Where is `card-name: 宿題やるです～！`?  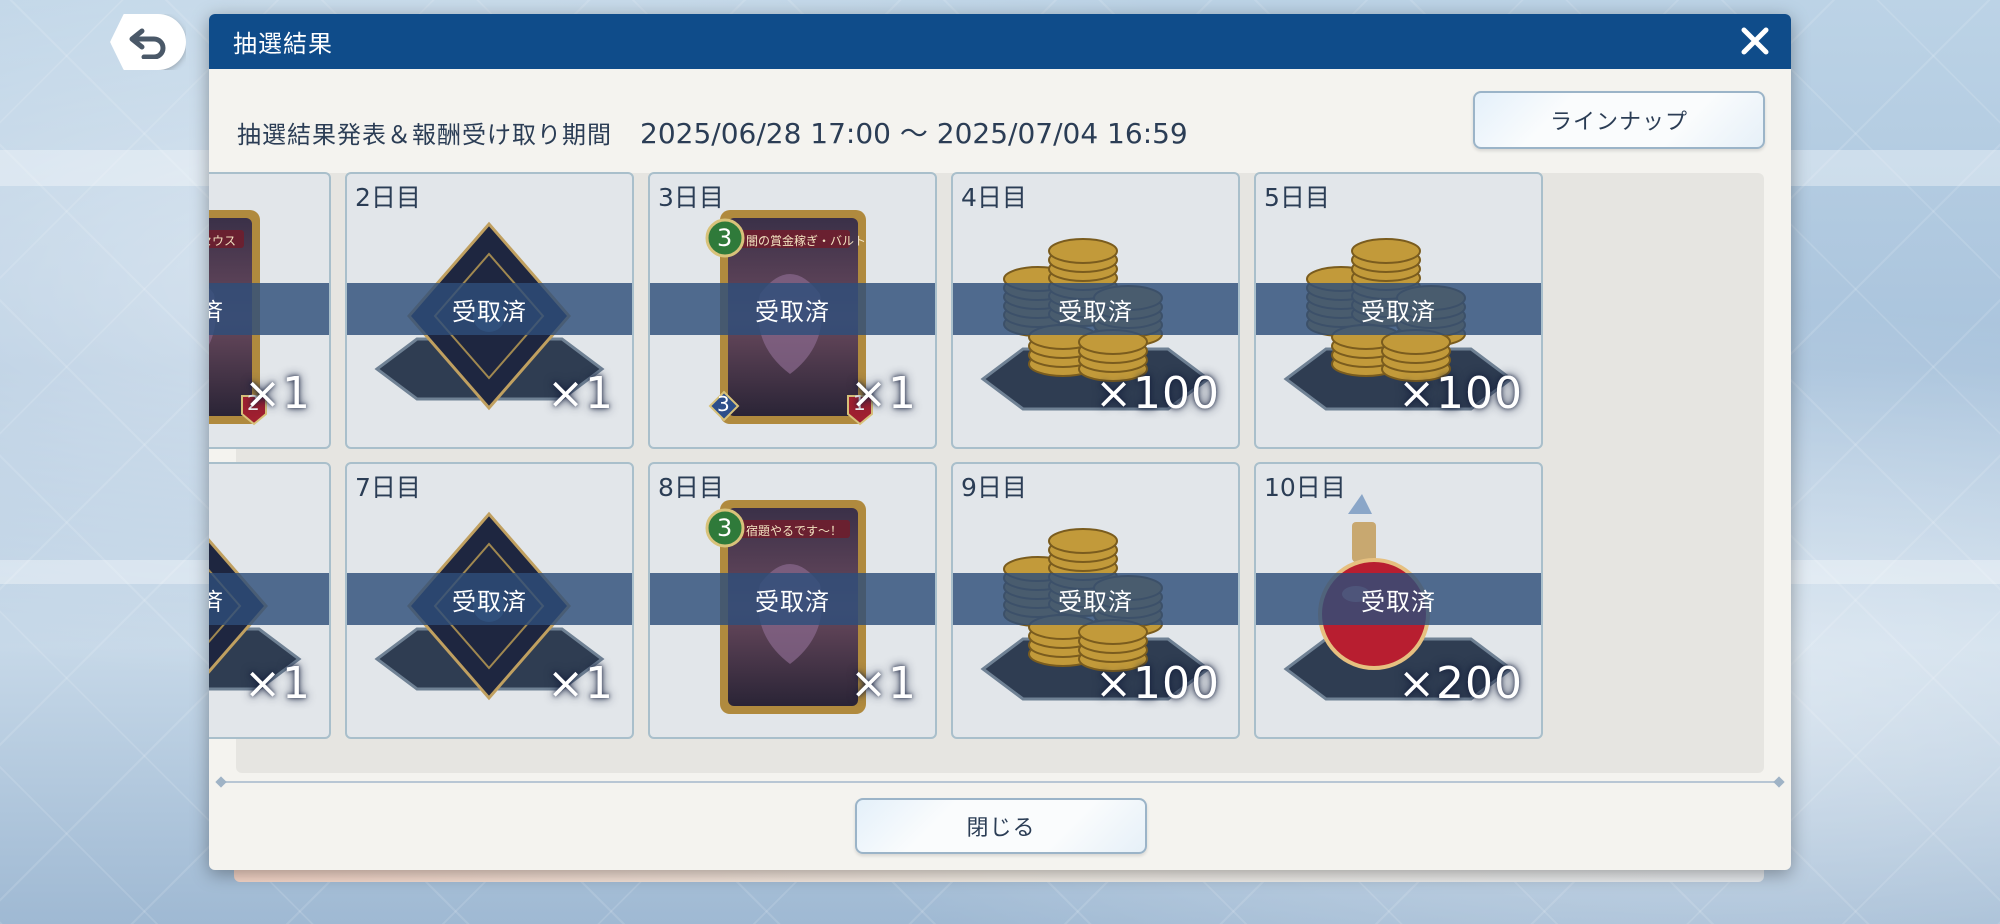
card-name: 宿題やるです～！ is located at coordinates (794, 531).